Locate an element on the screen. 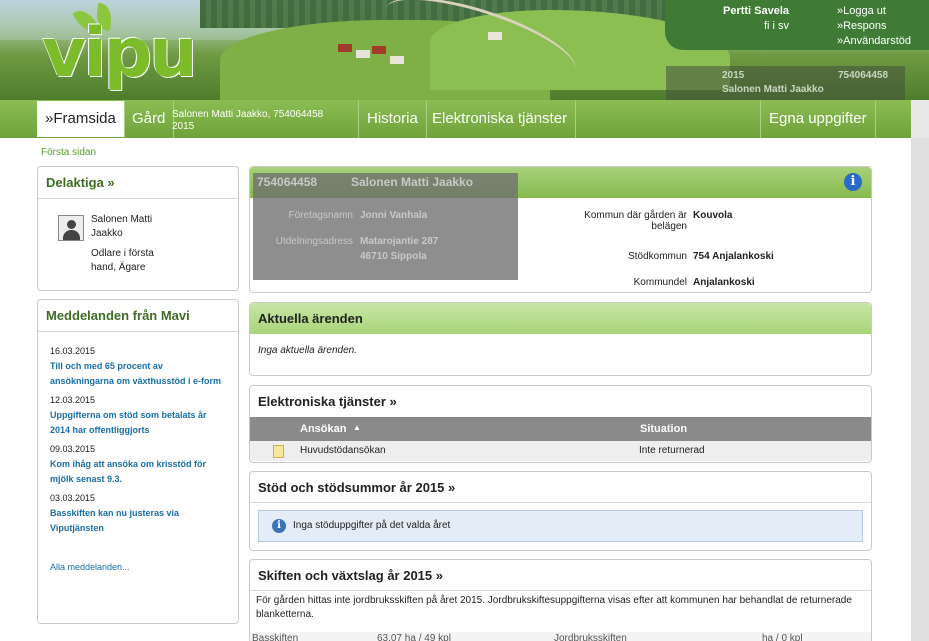 The image size is (929, 641). address-line2: 46710 Sippola is located at coordinates (393, 256).